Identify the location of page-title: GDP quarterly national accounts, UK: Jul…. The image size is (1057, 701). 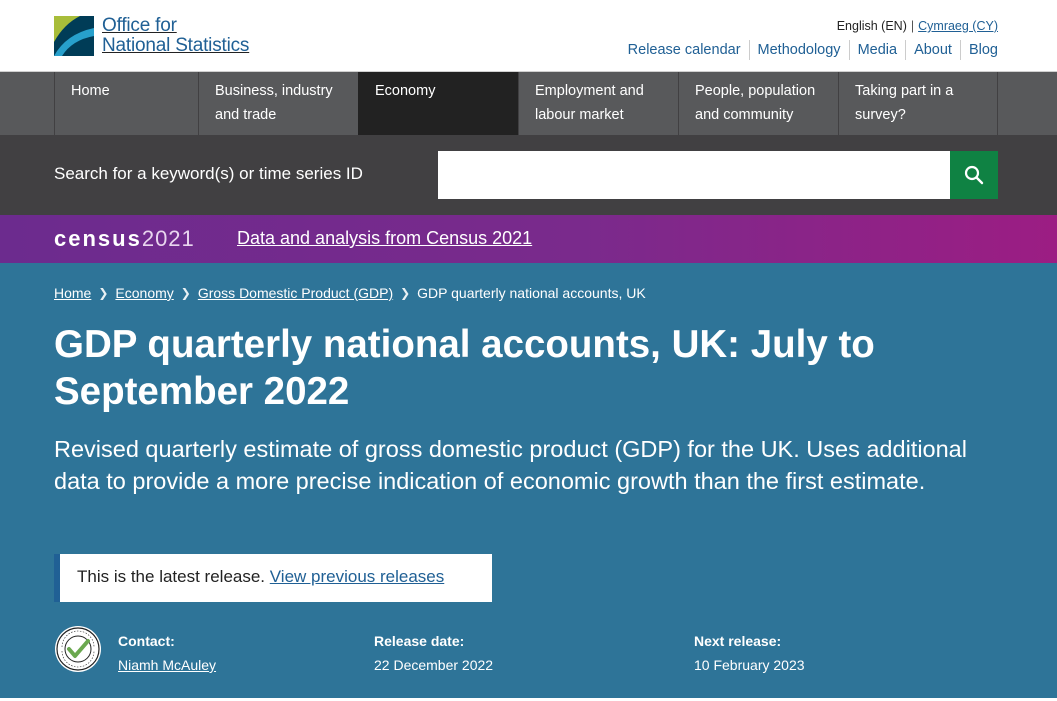
(464, 368).